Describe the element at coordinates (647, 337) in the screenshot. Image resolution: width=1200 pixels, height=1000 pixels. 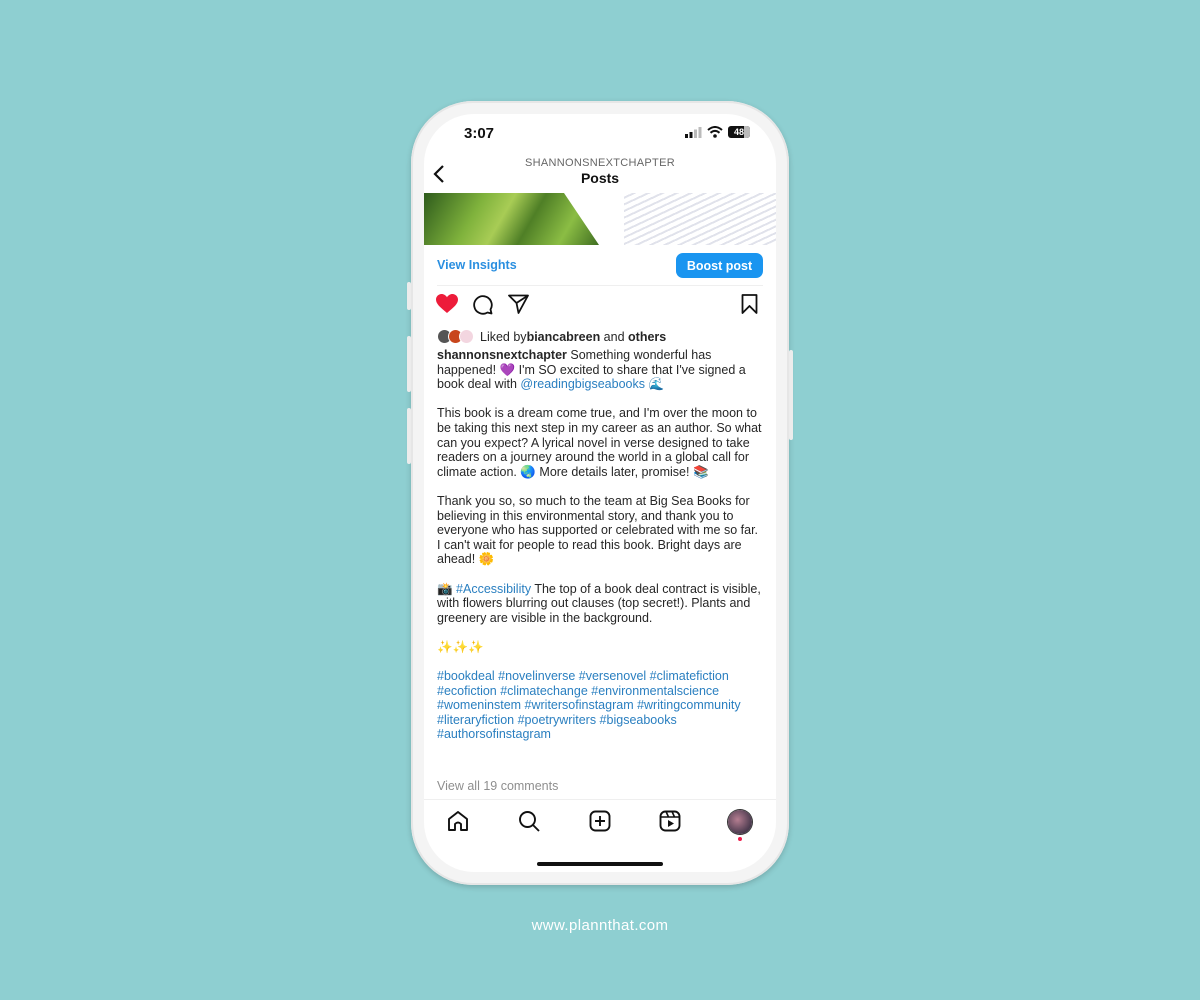
I see `likes-others: others` at that location.